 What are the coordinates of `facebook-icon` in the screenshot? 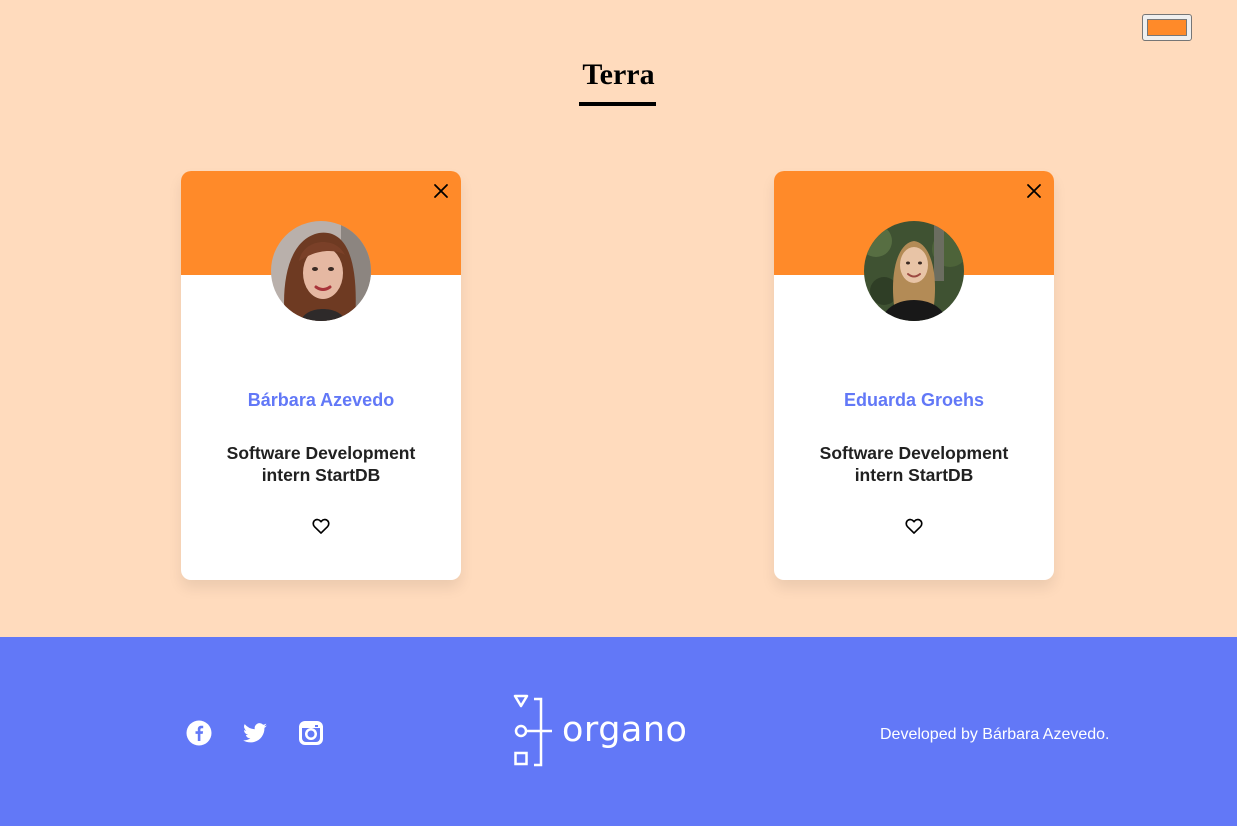 It's located at (199, 733).